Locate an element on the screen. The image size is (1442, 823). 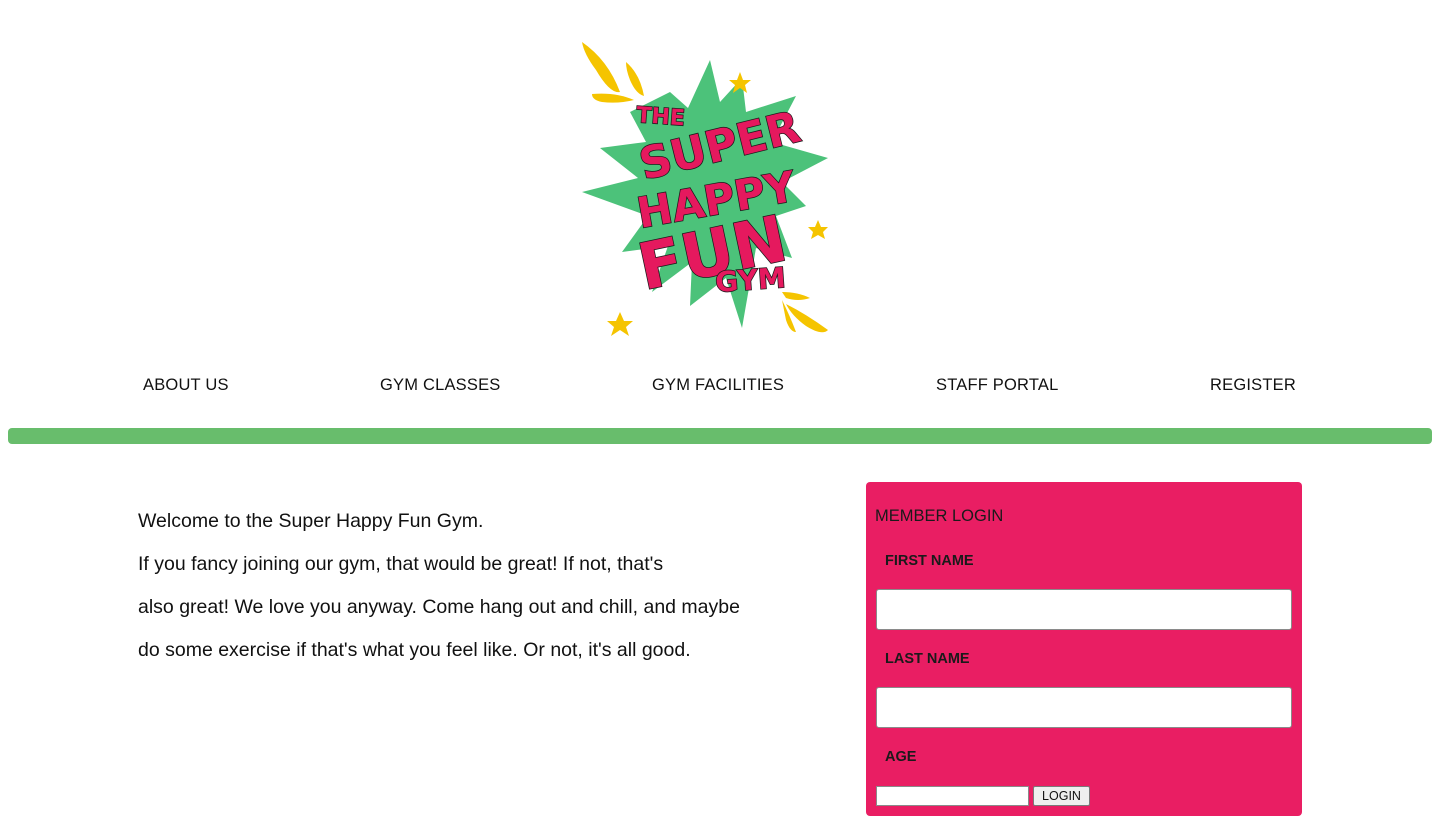
gym-logo: THE SUPER HAPPY FUN GYM is located at coordinates (710, 200).